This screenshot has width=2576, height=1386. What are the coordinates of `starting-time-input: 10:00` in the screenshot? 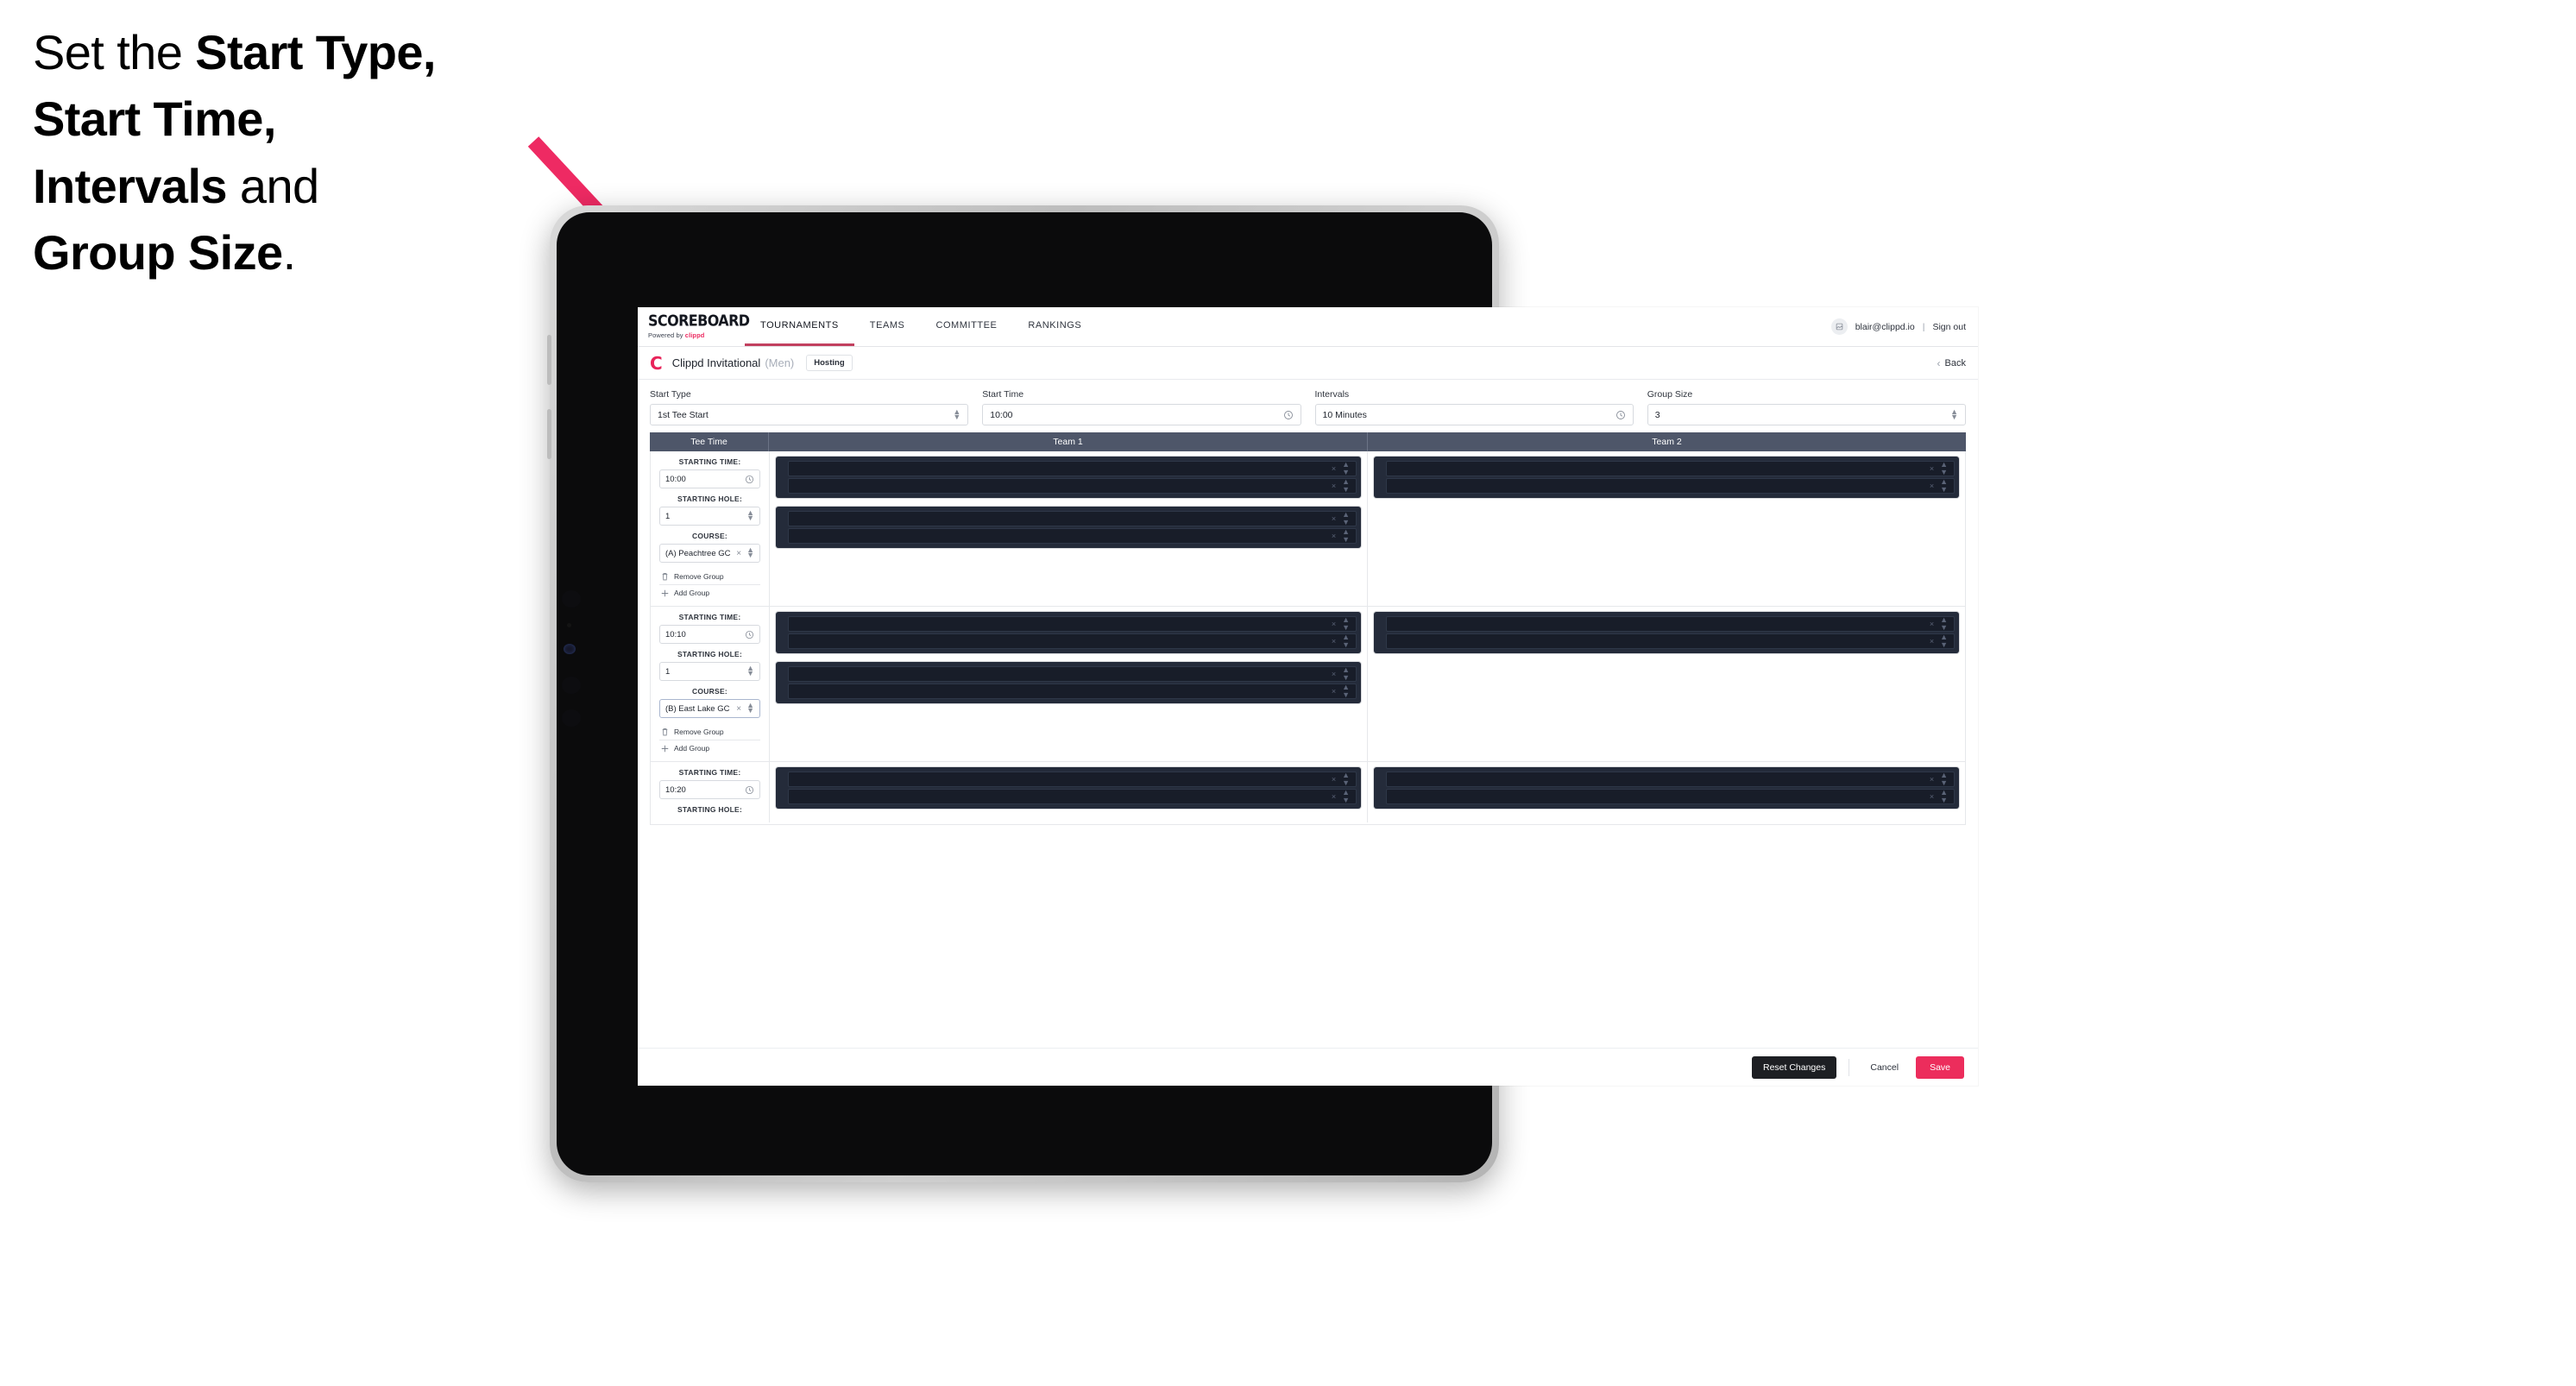 It's located at (709, 478).